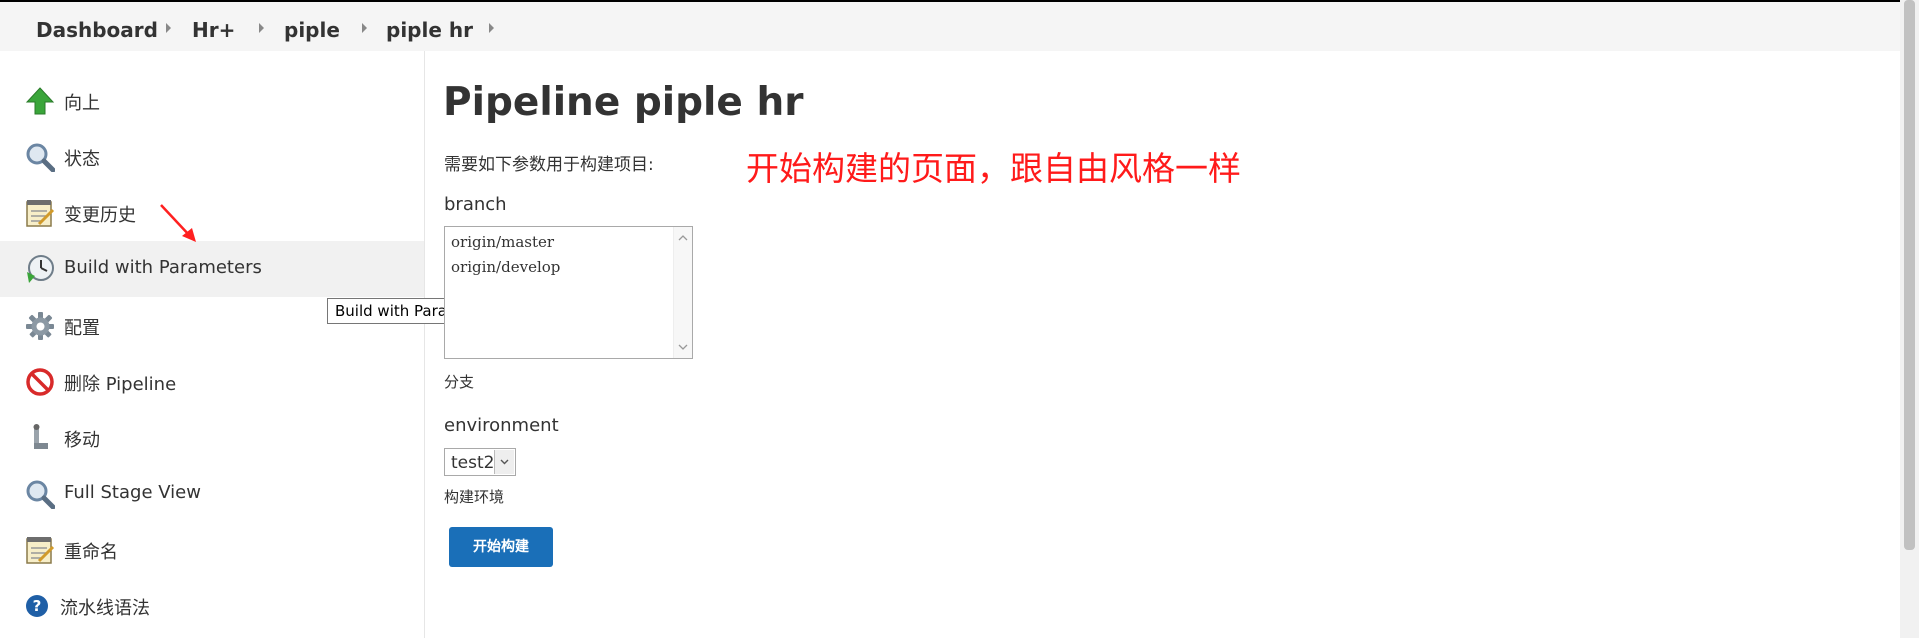  What do you see at coordinates (623, 102) in the screenshot?
I see `page-title: Pipeline piple hr` at bounding box center [623, 102].